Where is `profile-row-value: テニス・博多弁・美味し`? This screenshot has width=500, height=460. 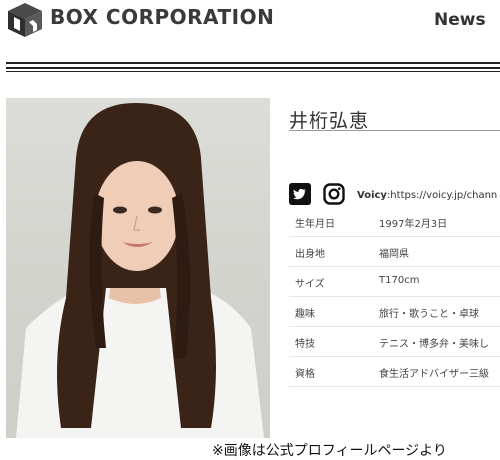
profile-row-value: テニス・博多弁・美味し is located at coordinates (434, 344).